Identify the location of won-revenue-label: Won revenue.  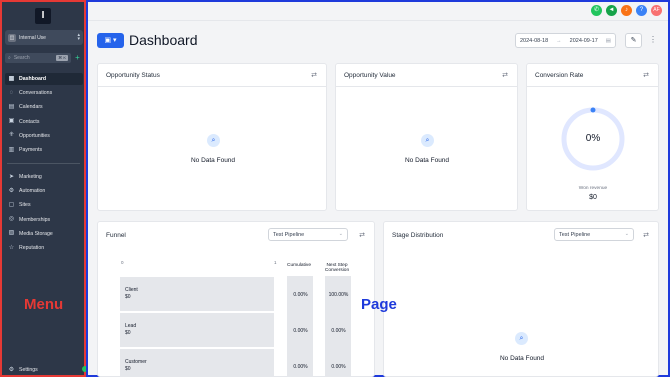
(593, 188).